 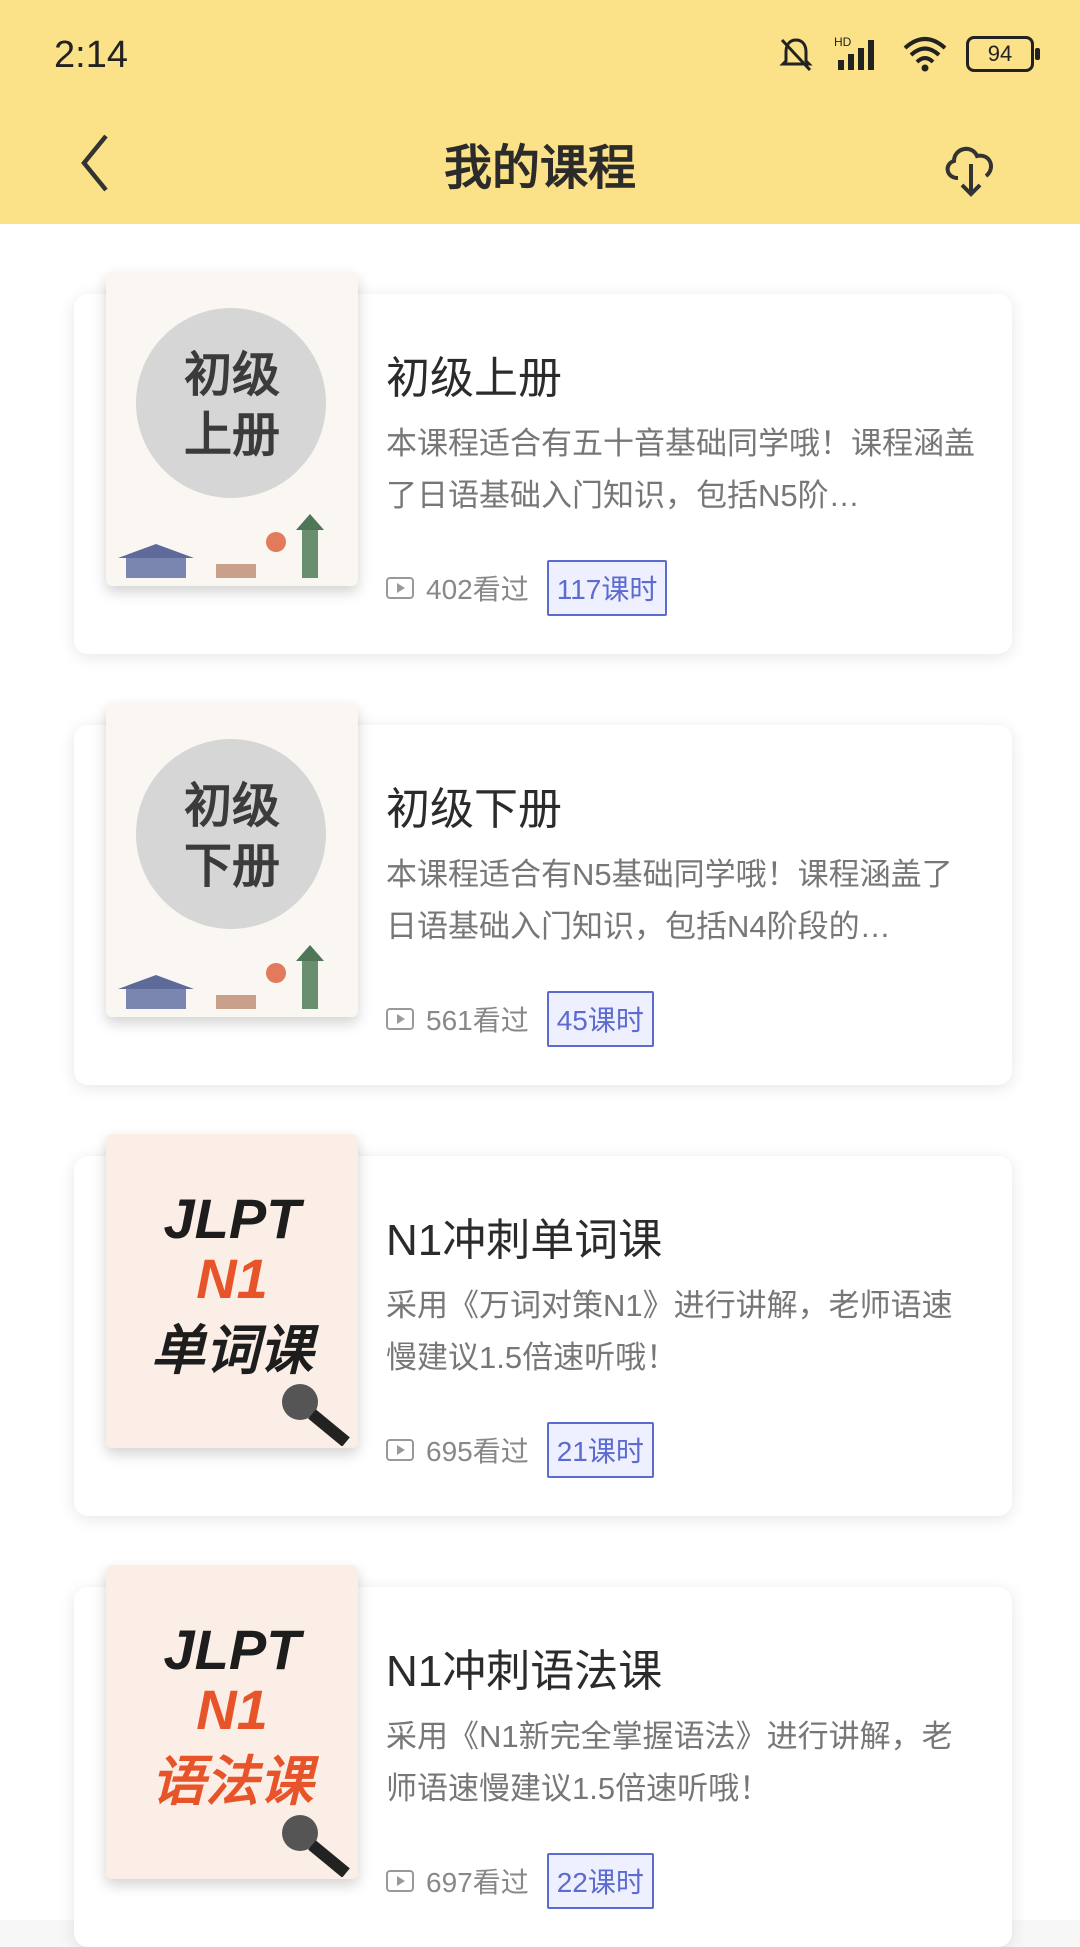 I want to click on signal-icon: HD, so click(x=854, y=52).